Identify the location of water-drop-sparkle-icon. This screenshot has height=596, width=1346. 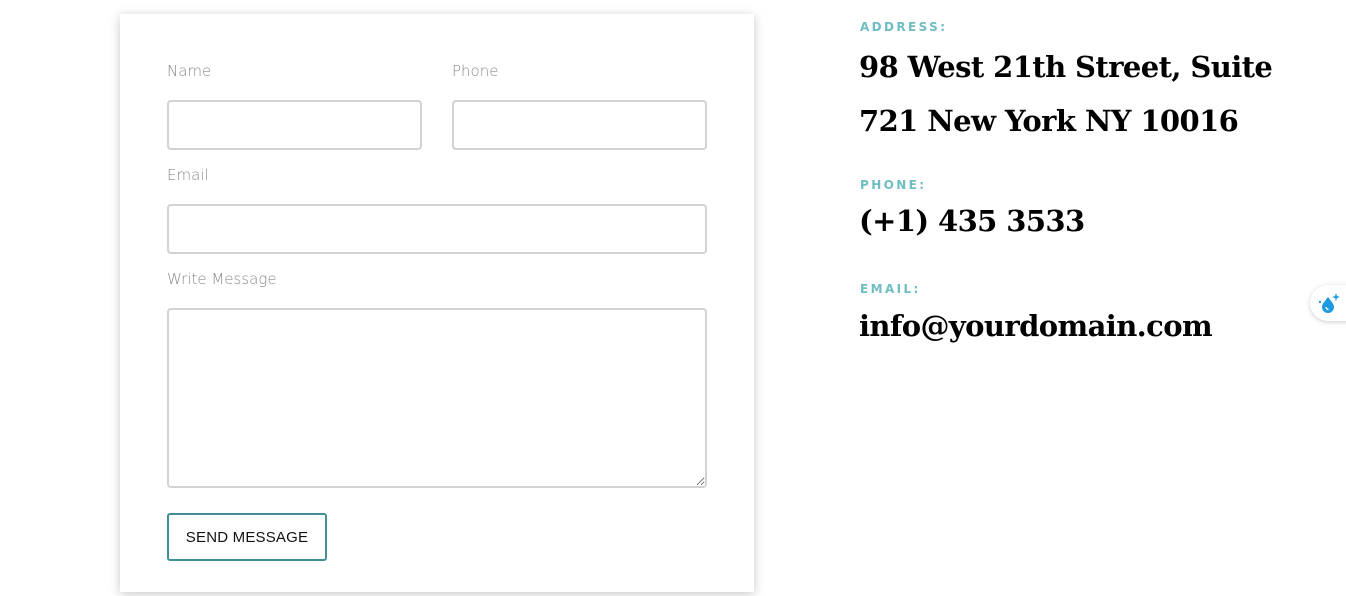
(1329, 303).